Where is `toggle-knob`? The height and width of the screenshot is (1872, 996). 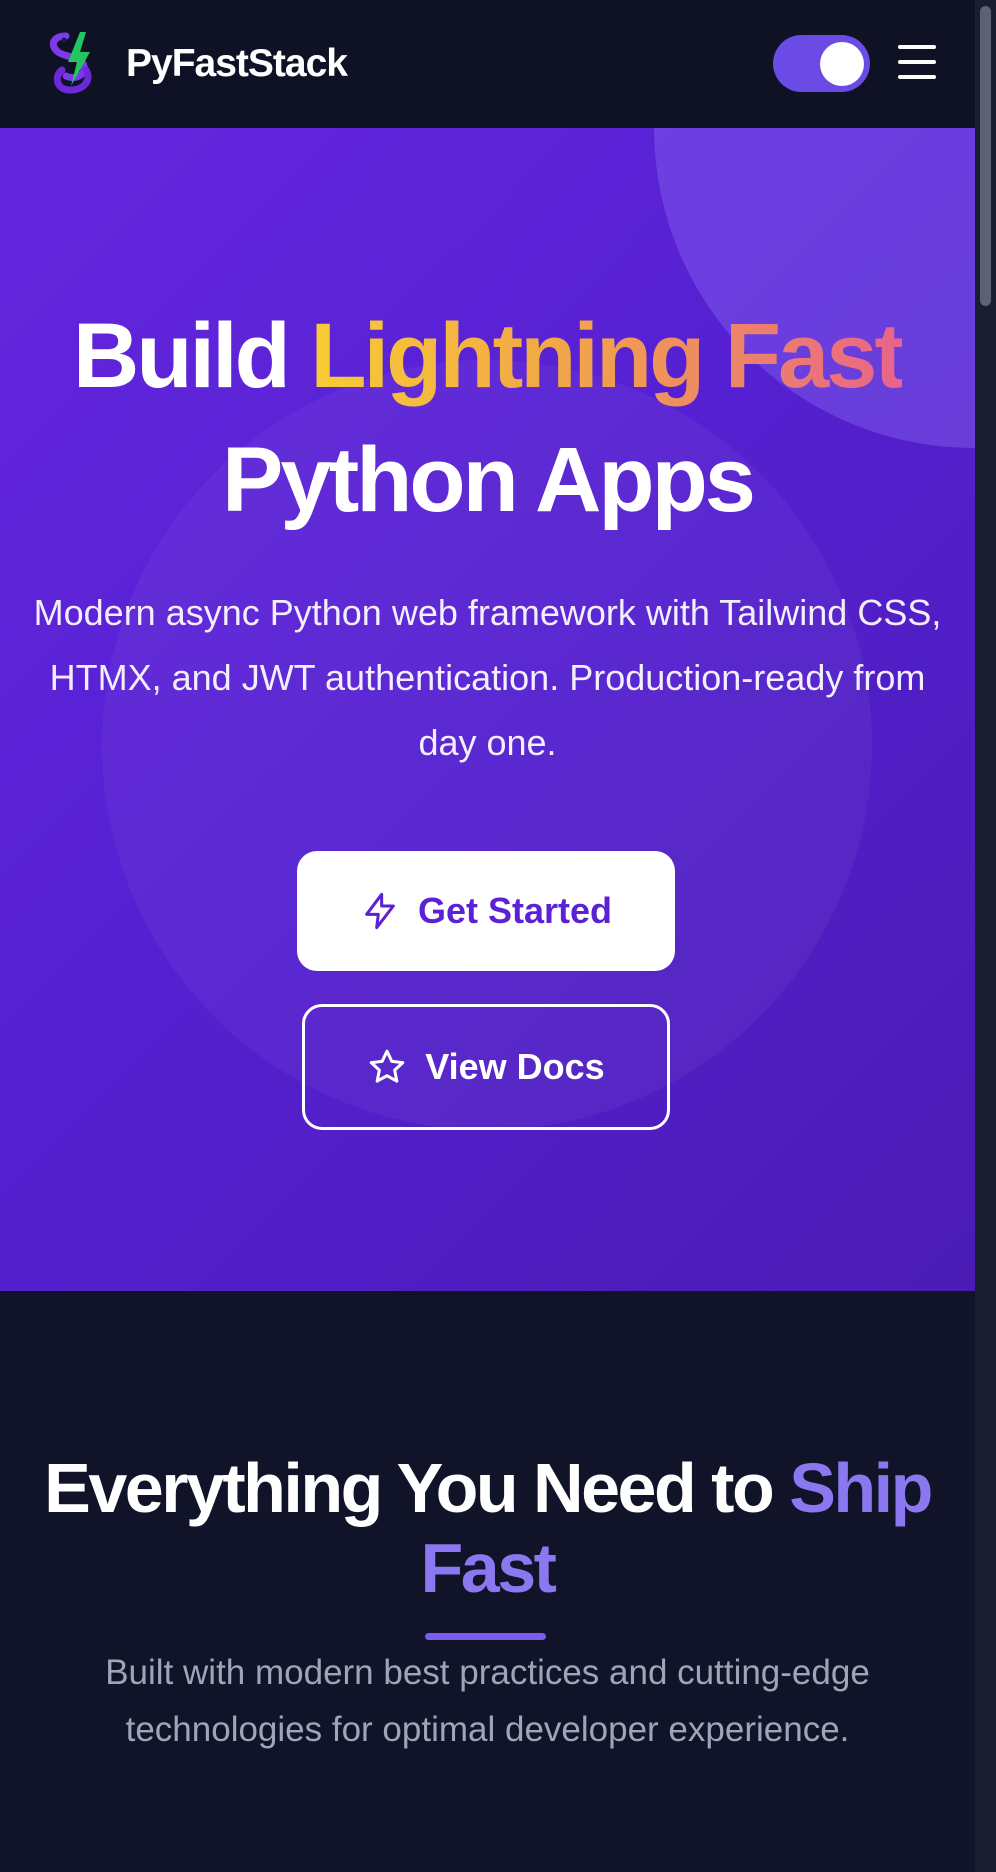 toggle-knob is located at coordinates (842, 64).